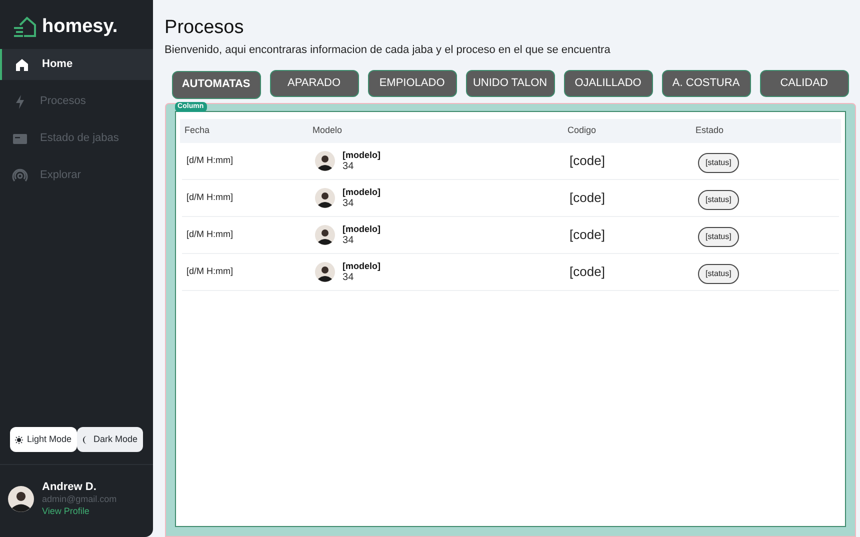  Describe the element at coordinates (43, 439) in the screenshot. I see `mode-button: Light Mode` at that location.